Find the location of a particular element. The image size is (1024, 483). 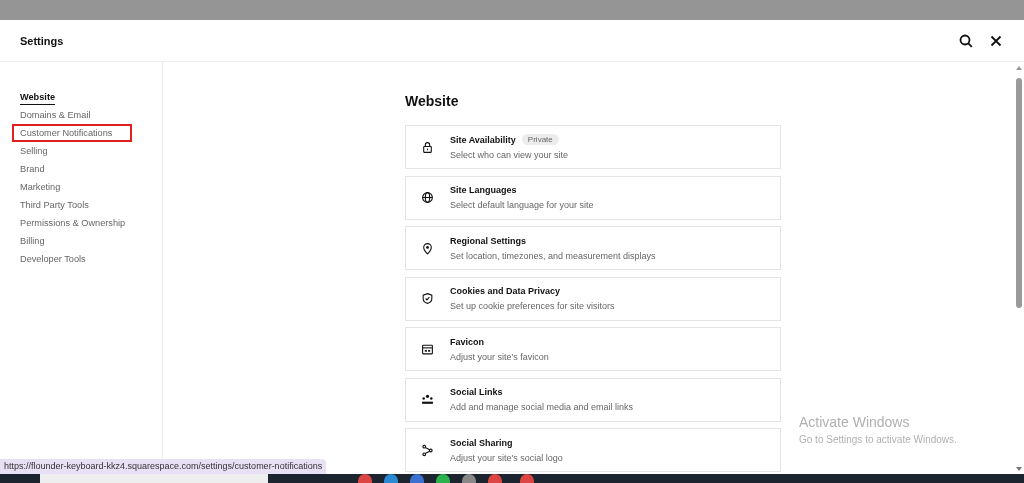

settings-card: Regional Settings Set location, timezones, and measurement displays is located at coordinates (593, 248).